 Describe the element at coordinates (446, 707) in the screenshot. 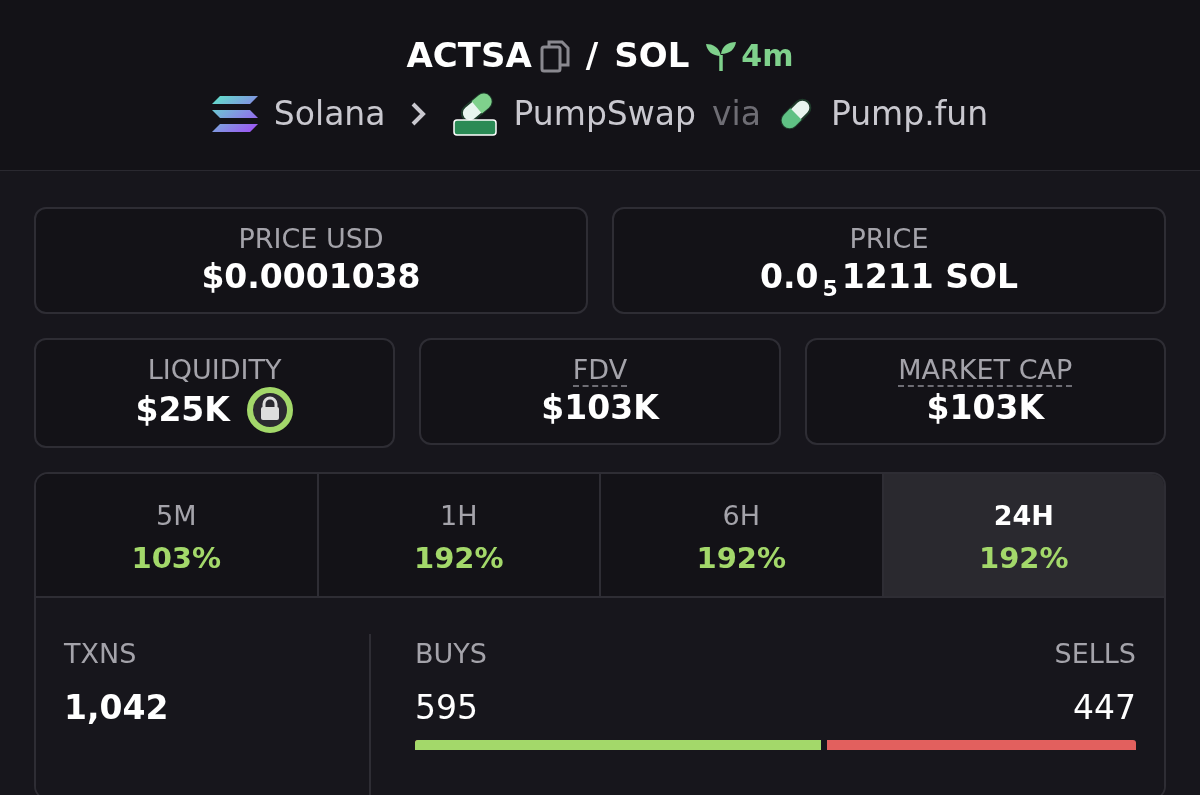

I see `buys-value: 595` at that location.